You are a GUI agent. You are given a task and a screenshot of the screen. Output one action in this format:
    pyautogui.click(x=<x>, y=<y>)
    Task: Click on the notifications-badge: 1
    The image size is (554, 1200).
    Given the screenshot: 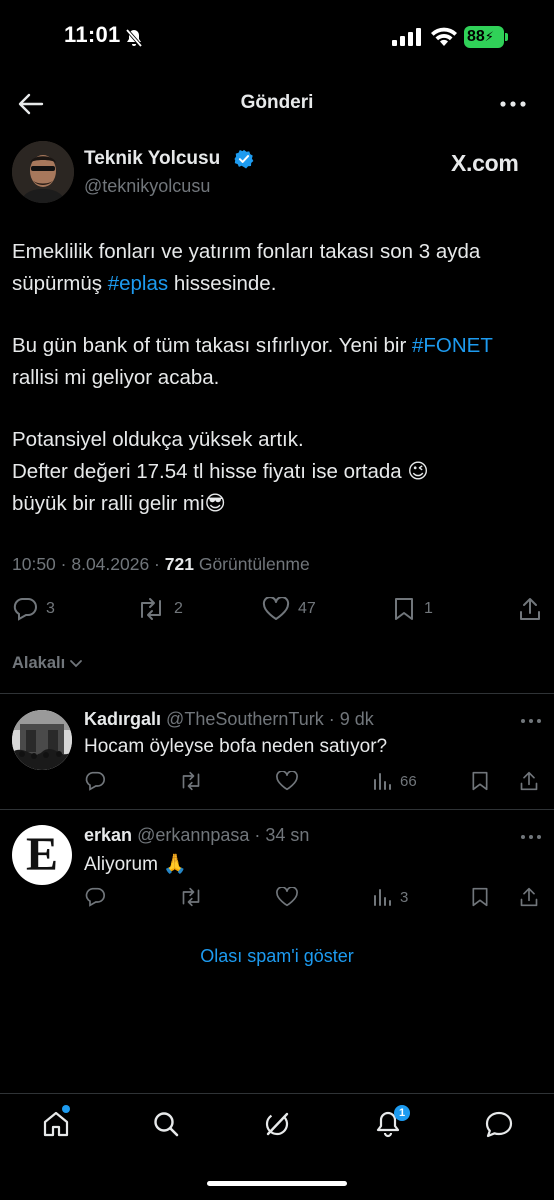 What is the action you would take?
    pyautogui.click(x=402, y=1113)
    